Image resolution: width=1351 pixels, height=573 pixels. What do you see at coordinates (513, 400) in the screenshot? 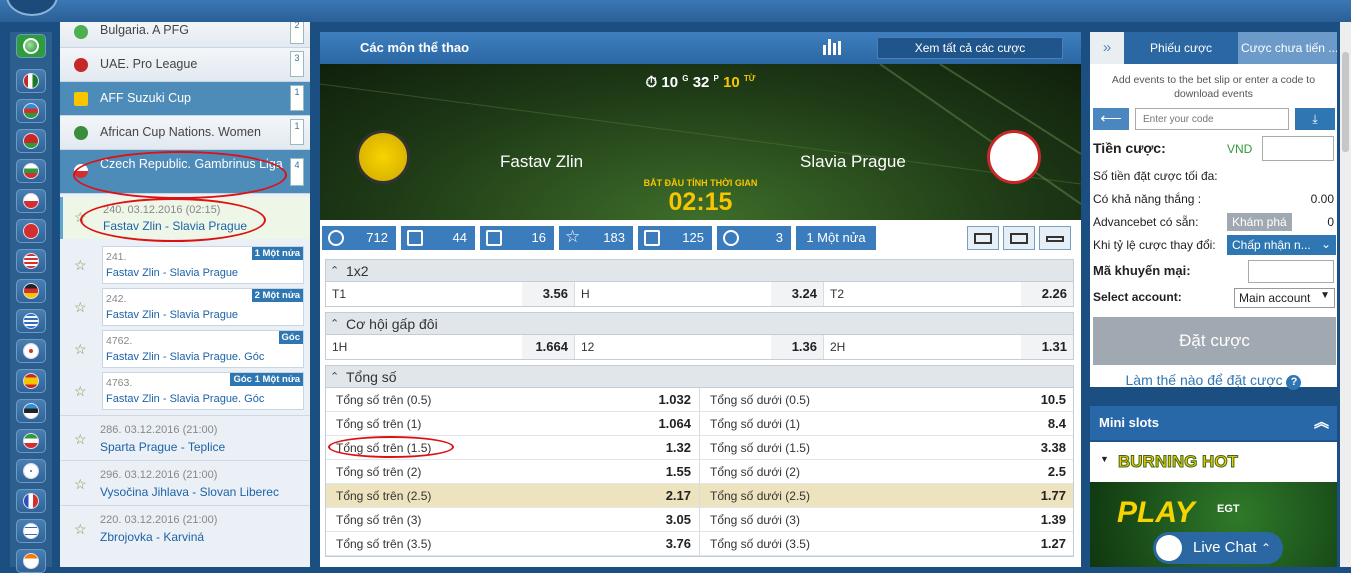
I see `odds-cell: Tổng số trên (0.5) 1.032` at bounding box center [513, 400].